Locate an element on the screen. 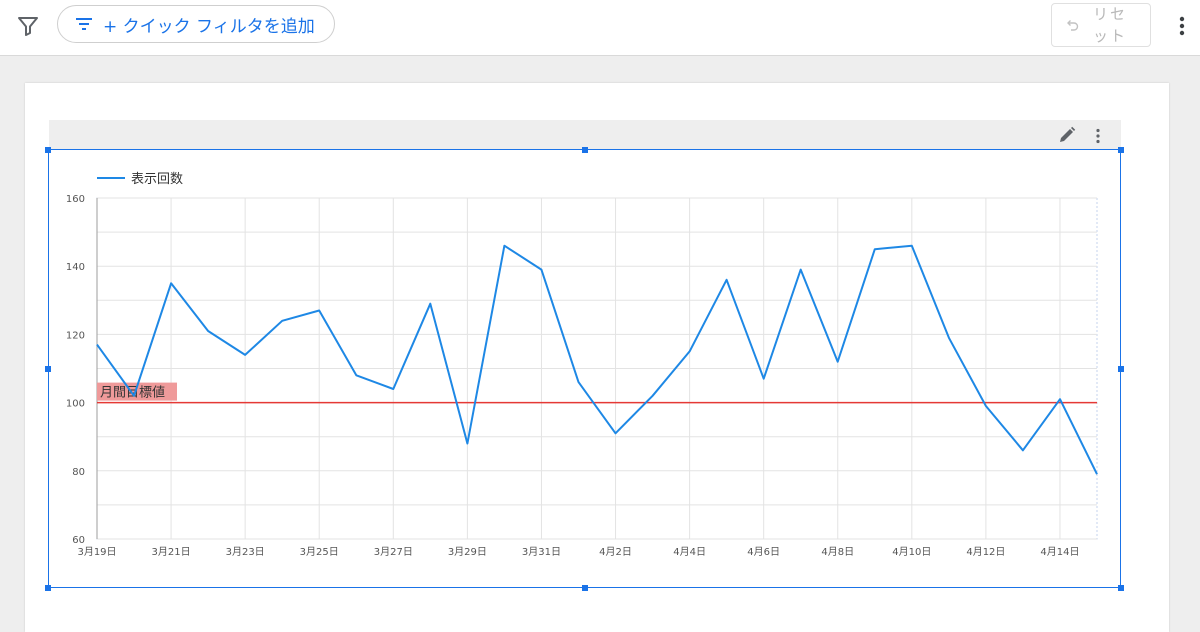 This screenshot has width=1200, height=632. x-tick-label: 3月19日 is located at coordinates (96, 552).